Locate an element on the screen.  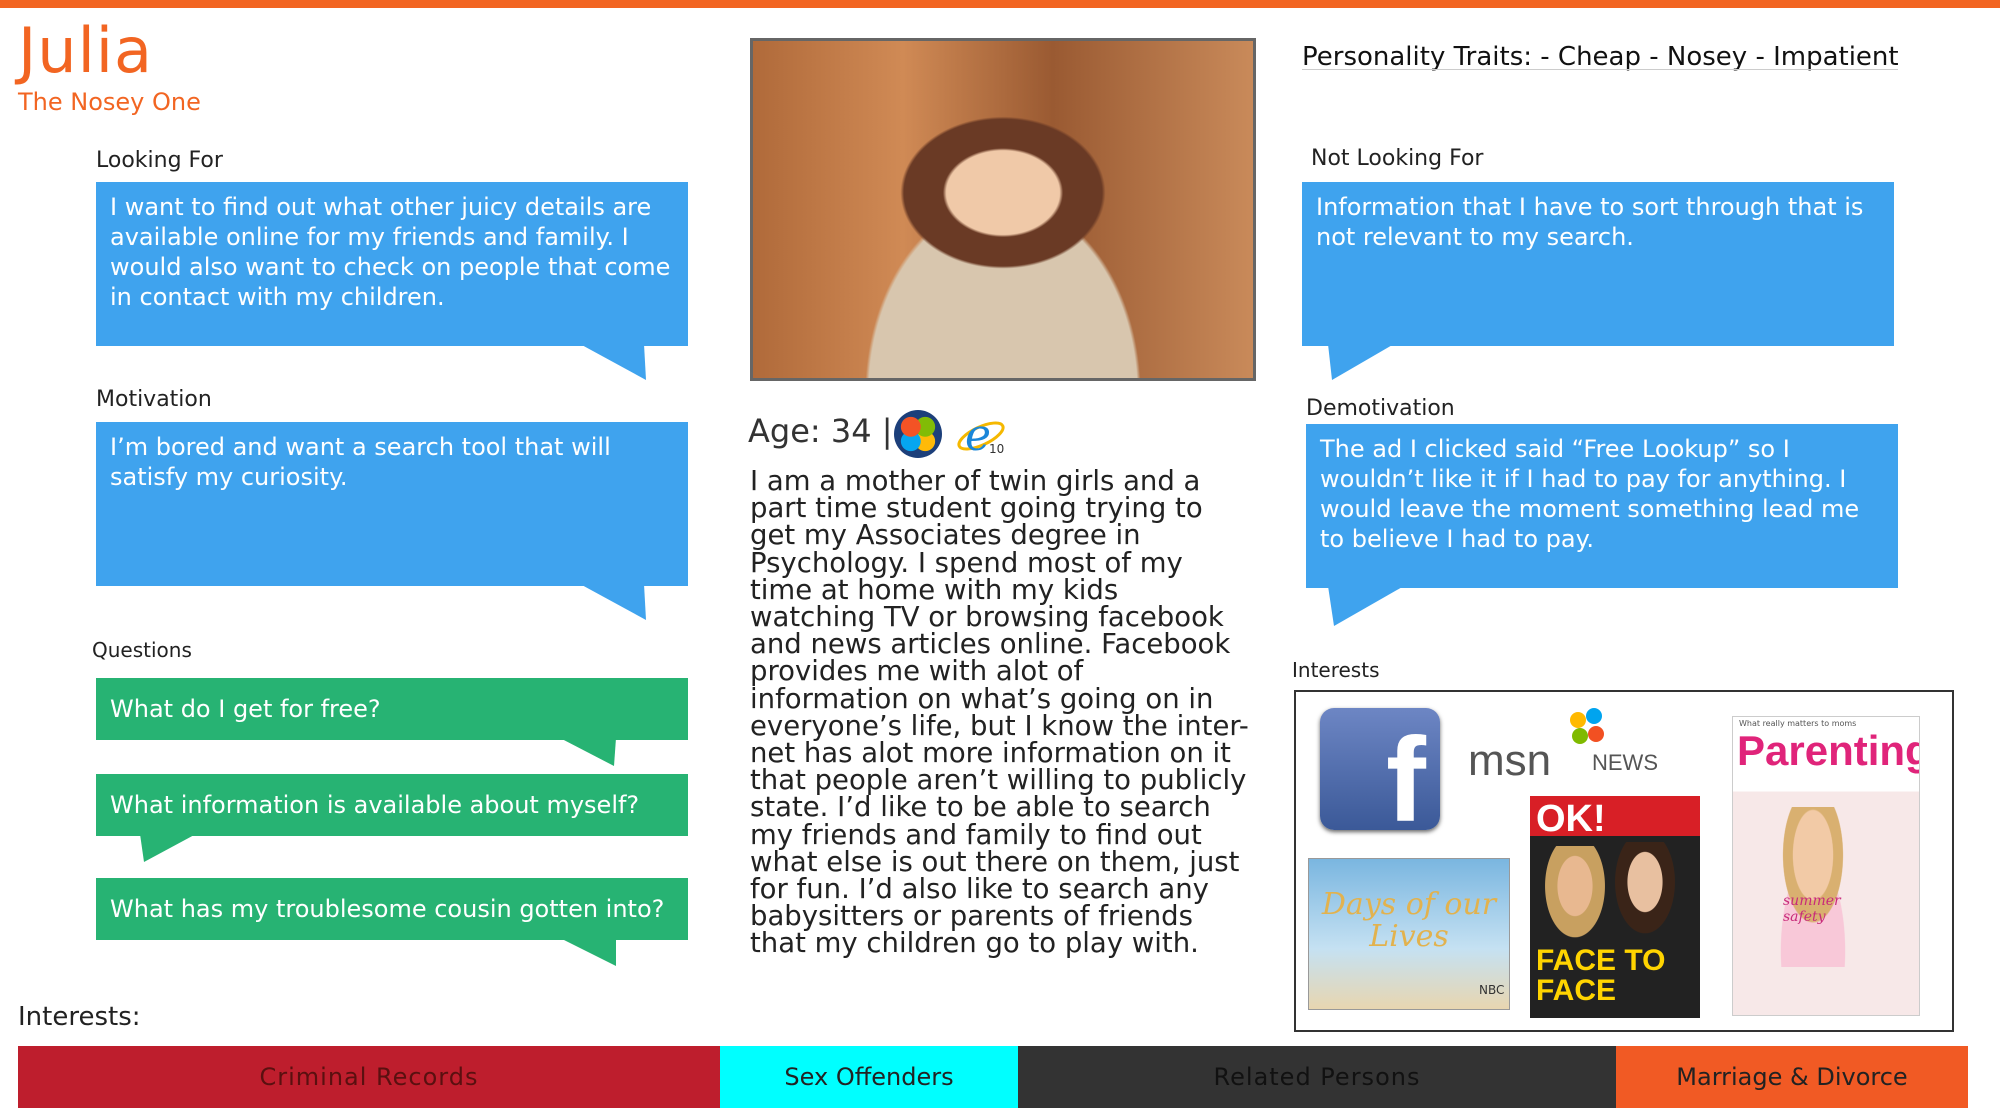
interest-bar-criminal-records: Criminal Records is located at coordinates (369, 1077).